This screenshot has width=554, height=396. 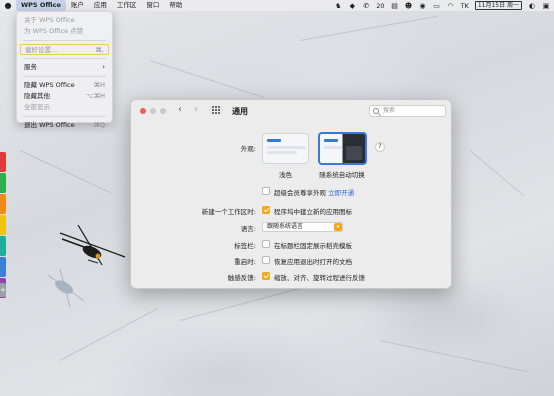 What do you see at coordinates (266, 276) in the screenshot?
I see `haptic-checkbox` at bounding box center [266, 276].